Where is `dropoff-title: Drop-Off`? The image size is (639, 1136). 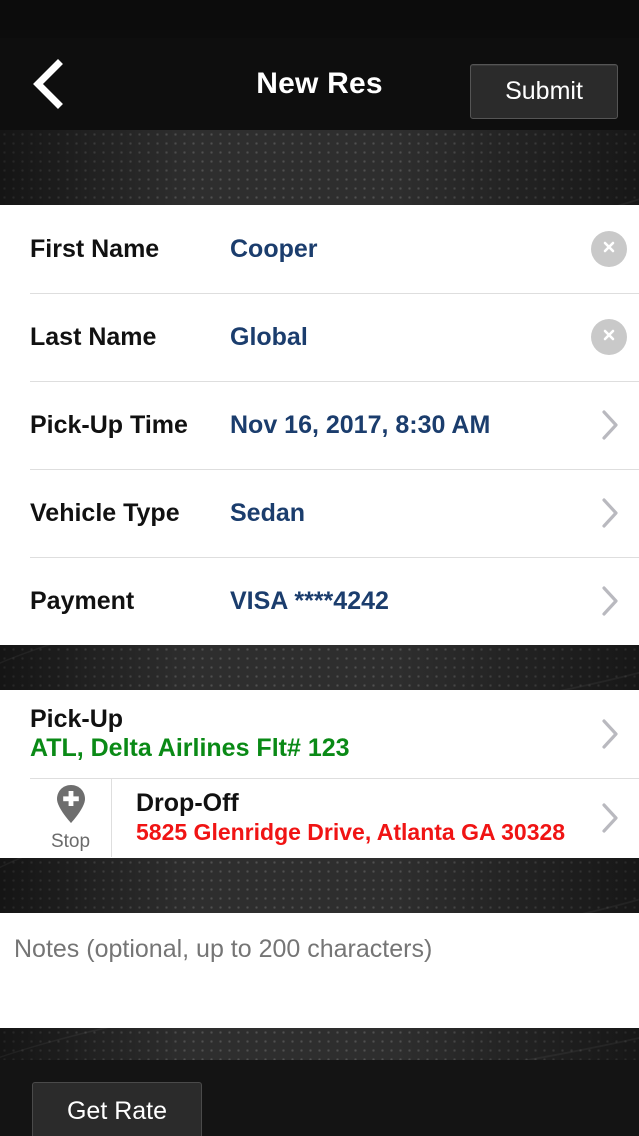 dropoff-title: Drop-Off is located at coordinates (187, 803).